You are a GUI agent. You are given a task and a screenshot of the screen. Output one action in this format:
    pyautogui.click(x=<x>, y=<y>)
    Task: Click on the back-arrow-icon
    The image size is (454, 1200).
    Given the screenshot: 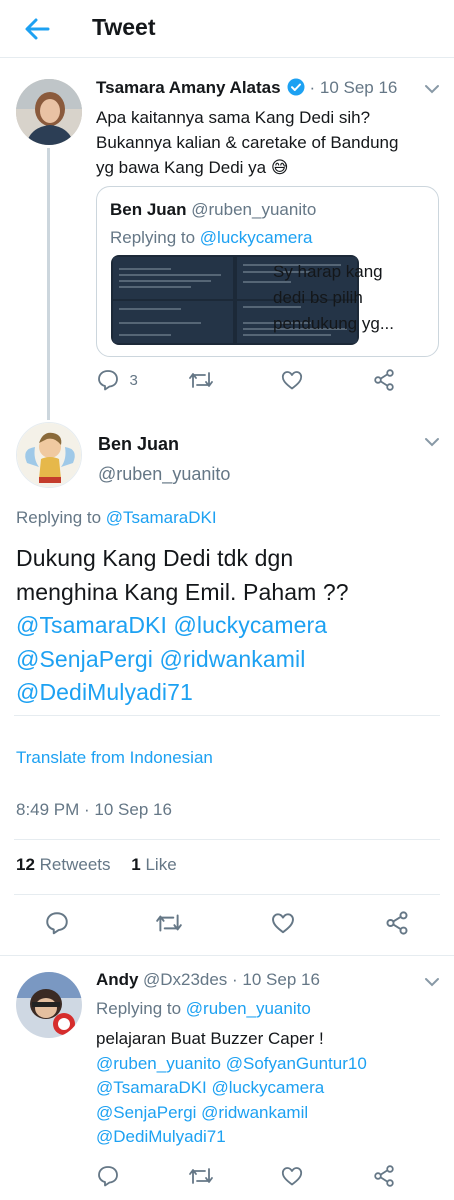 What is the action you would take?
    pyautogui.click(x=37, y=29)
    